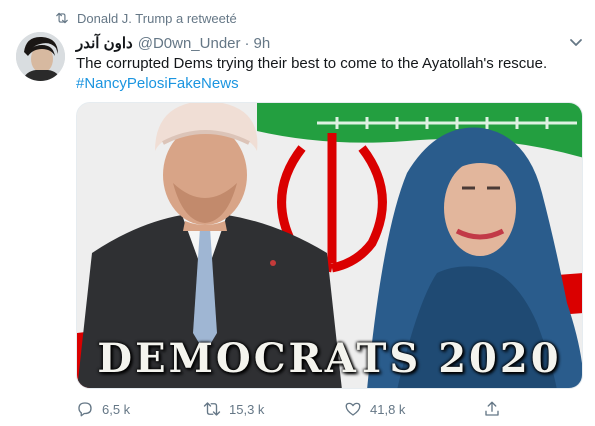  What do you see at coordinates (189, 43) in the screenshot?
I see `user-handle: @D0wn_Under` at bounding box center [189, 43].